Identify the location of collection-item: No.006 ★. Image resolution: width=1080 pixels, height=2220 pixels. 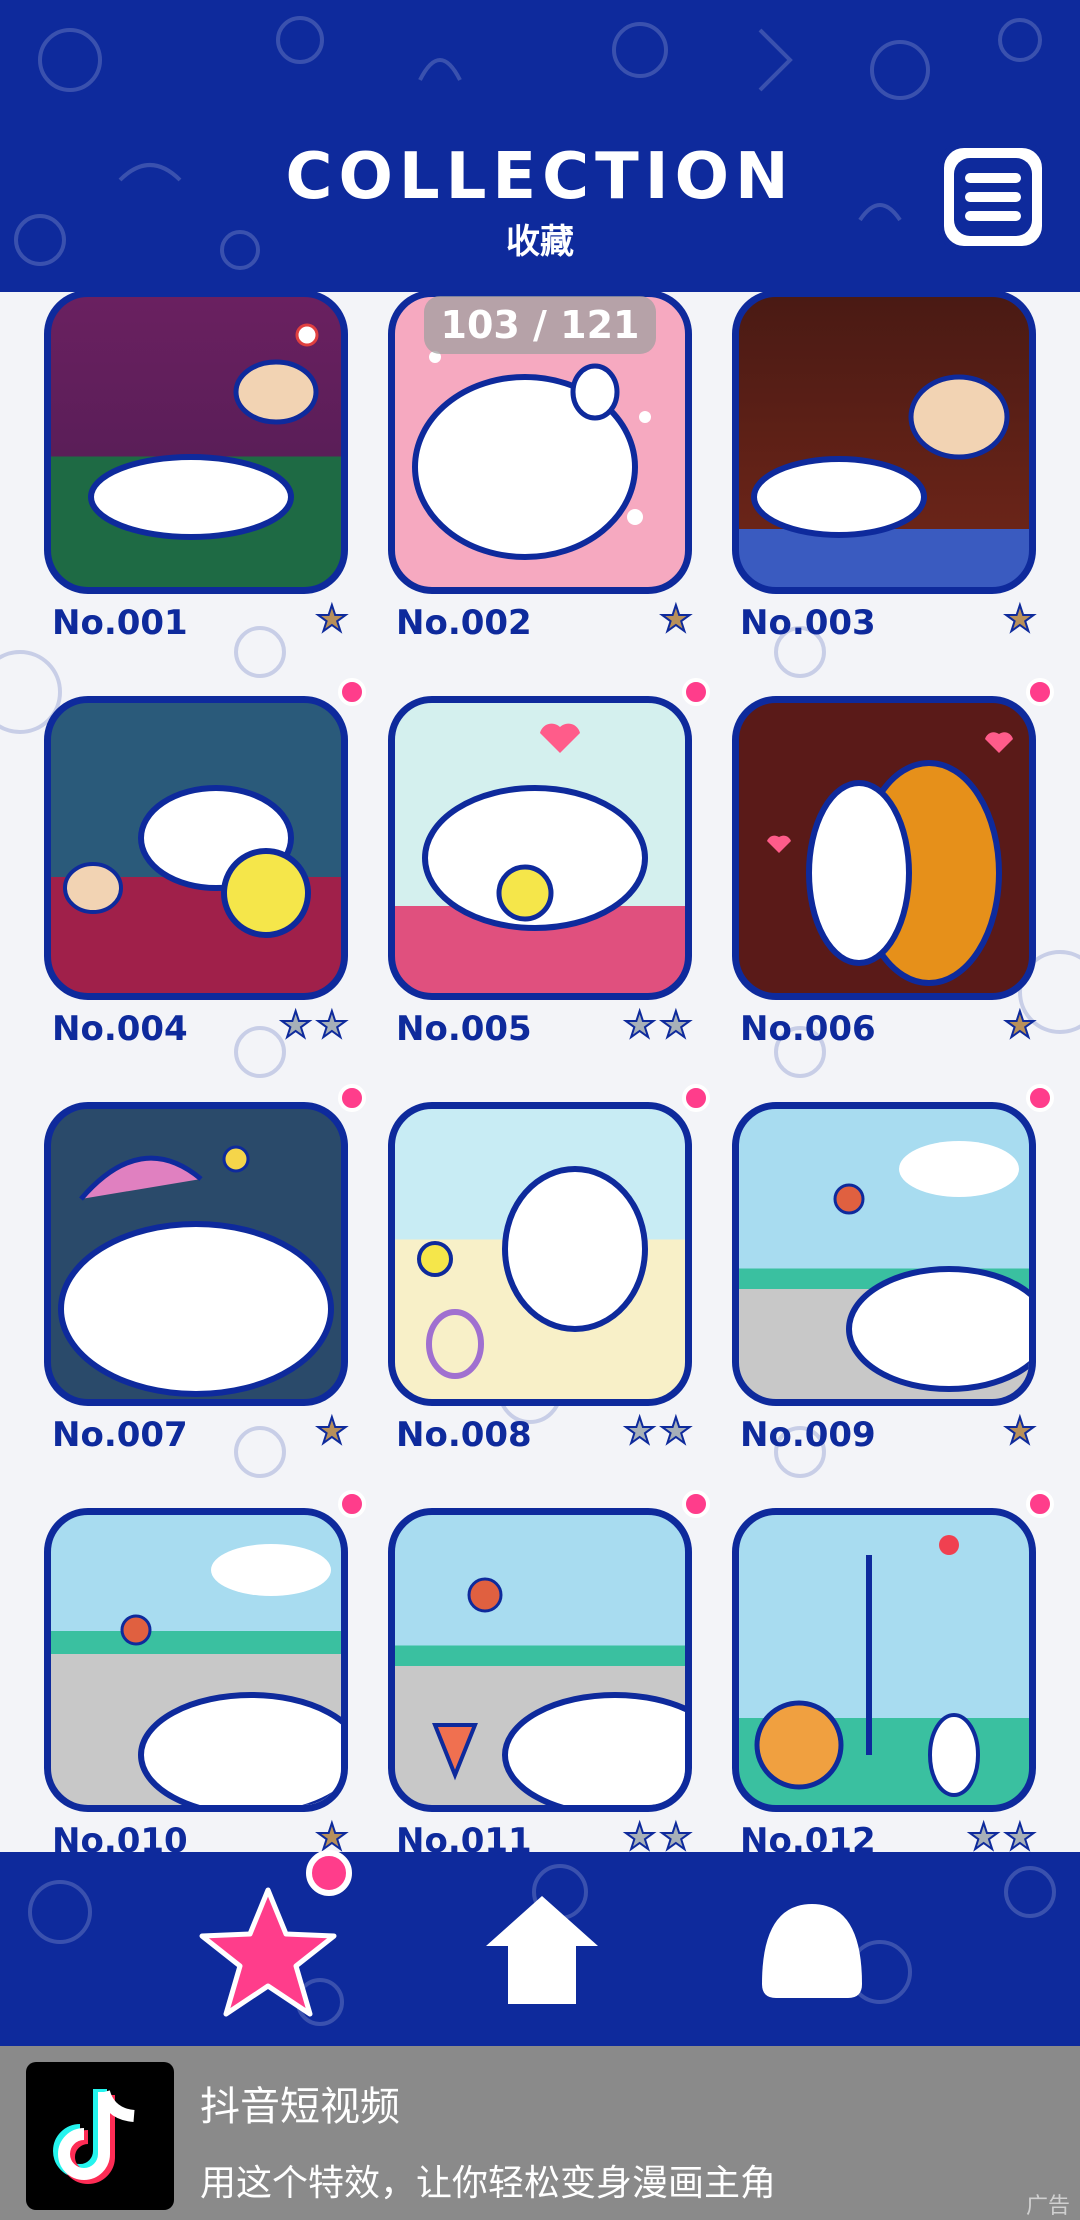
(893, 863).